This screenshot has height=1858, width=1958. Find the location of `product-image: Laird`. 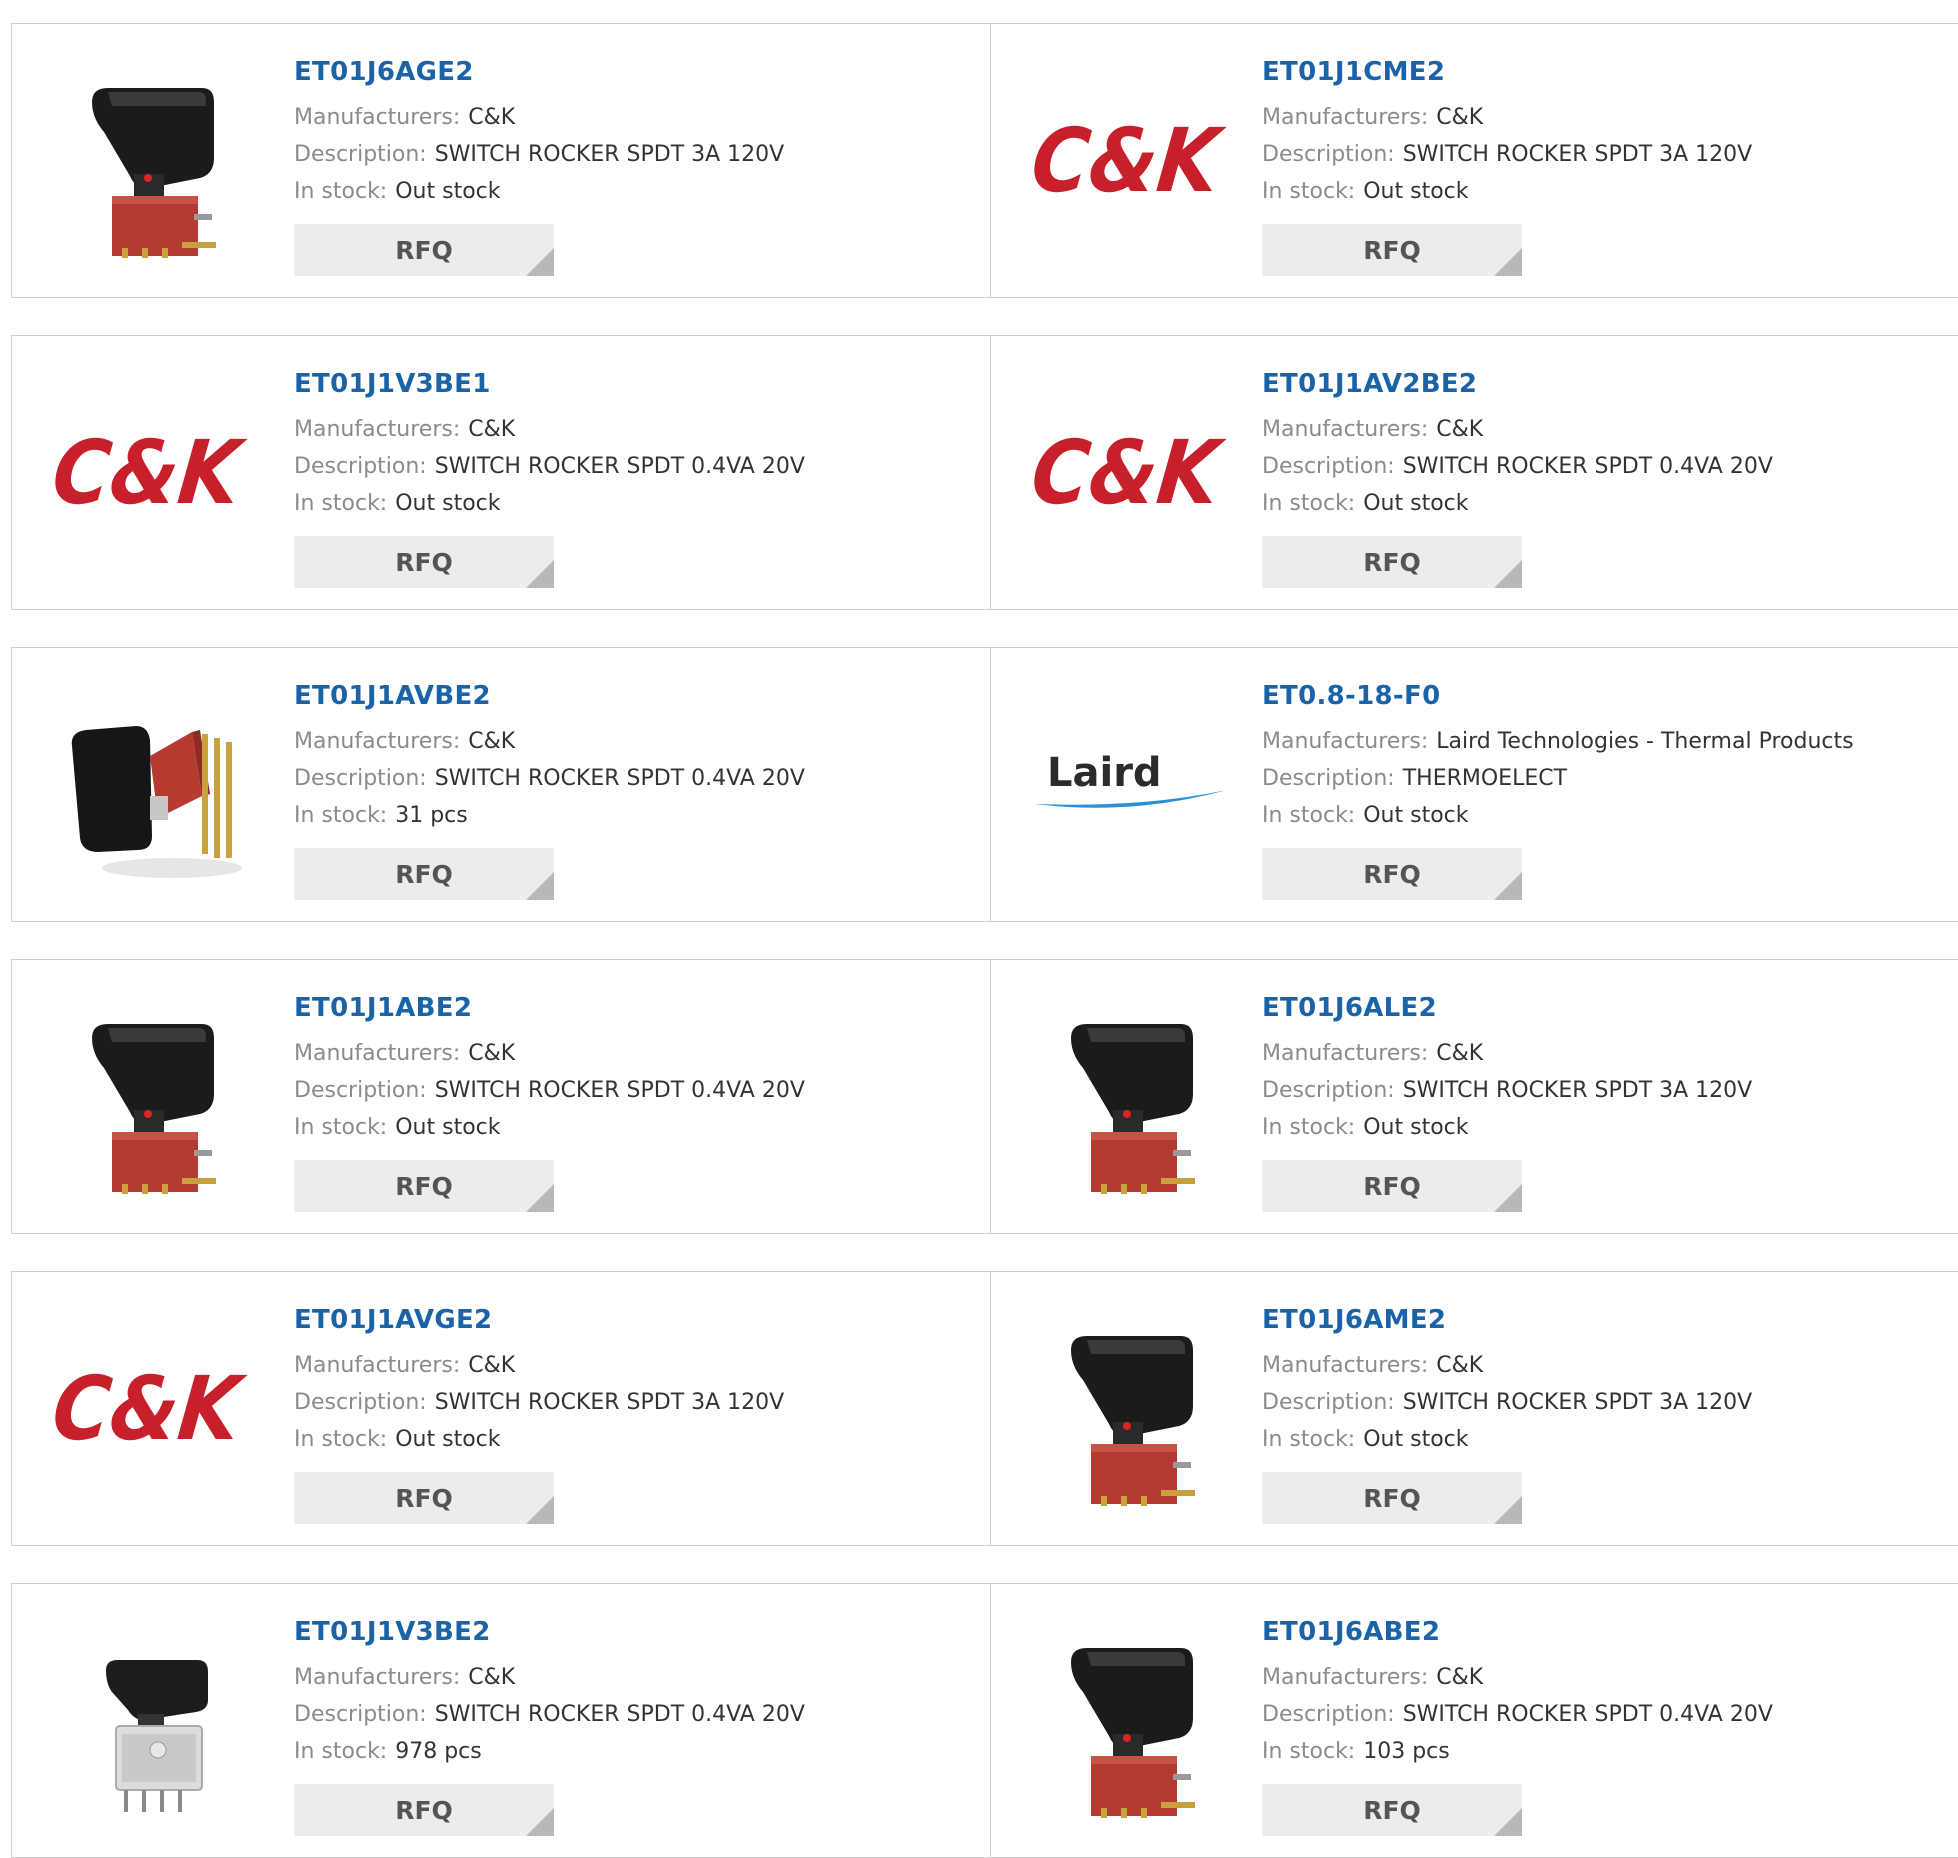

product-image: Laird is located at coordinates (1131, 786).